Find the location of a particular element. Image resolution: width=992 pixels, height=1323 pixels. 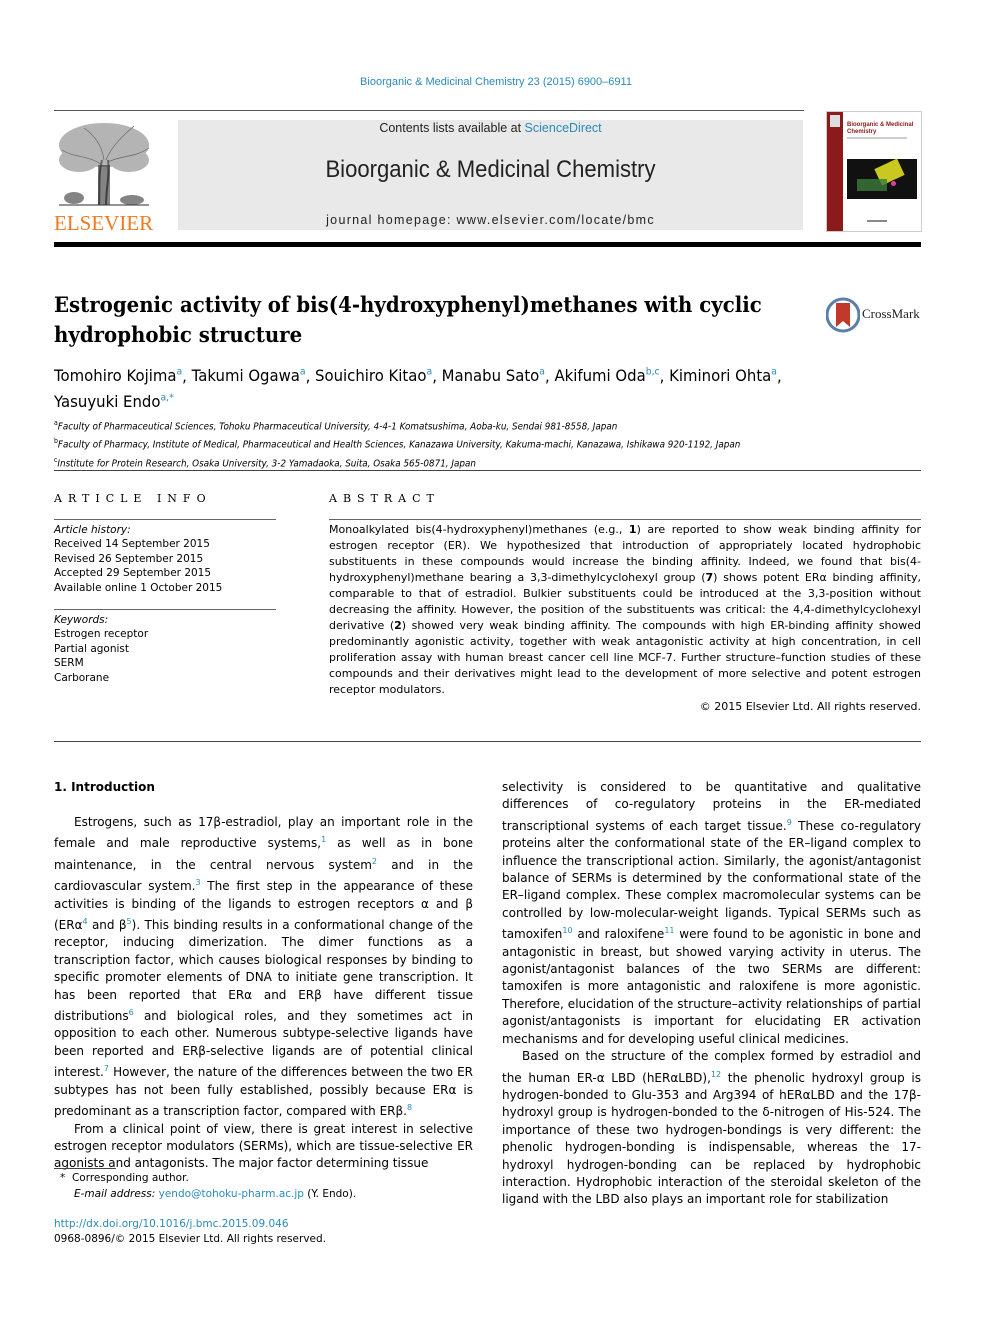

email-suffix: (Y. Endo). is located at coordinates (330, 1194).